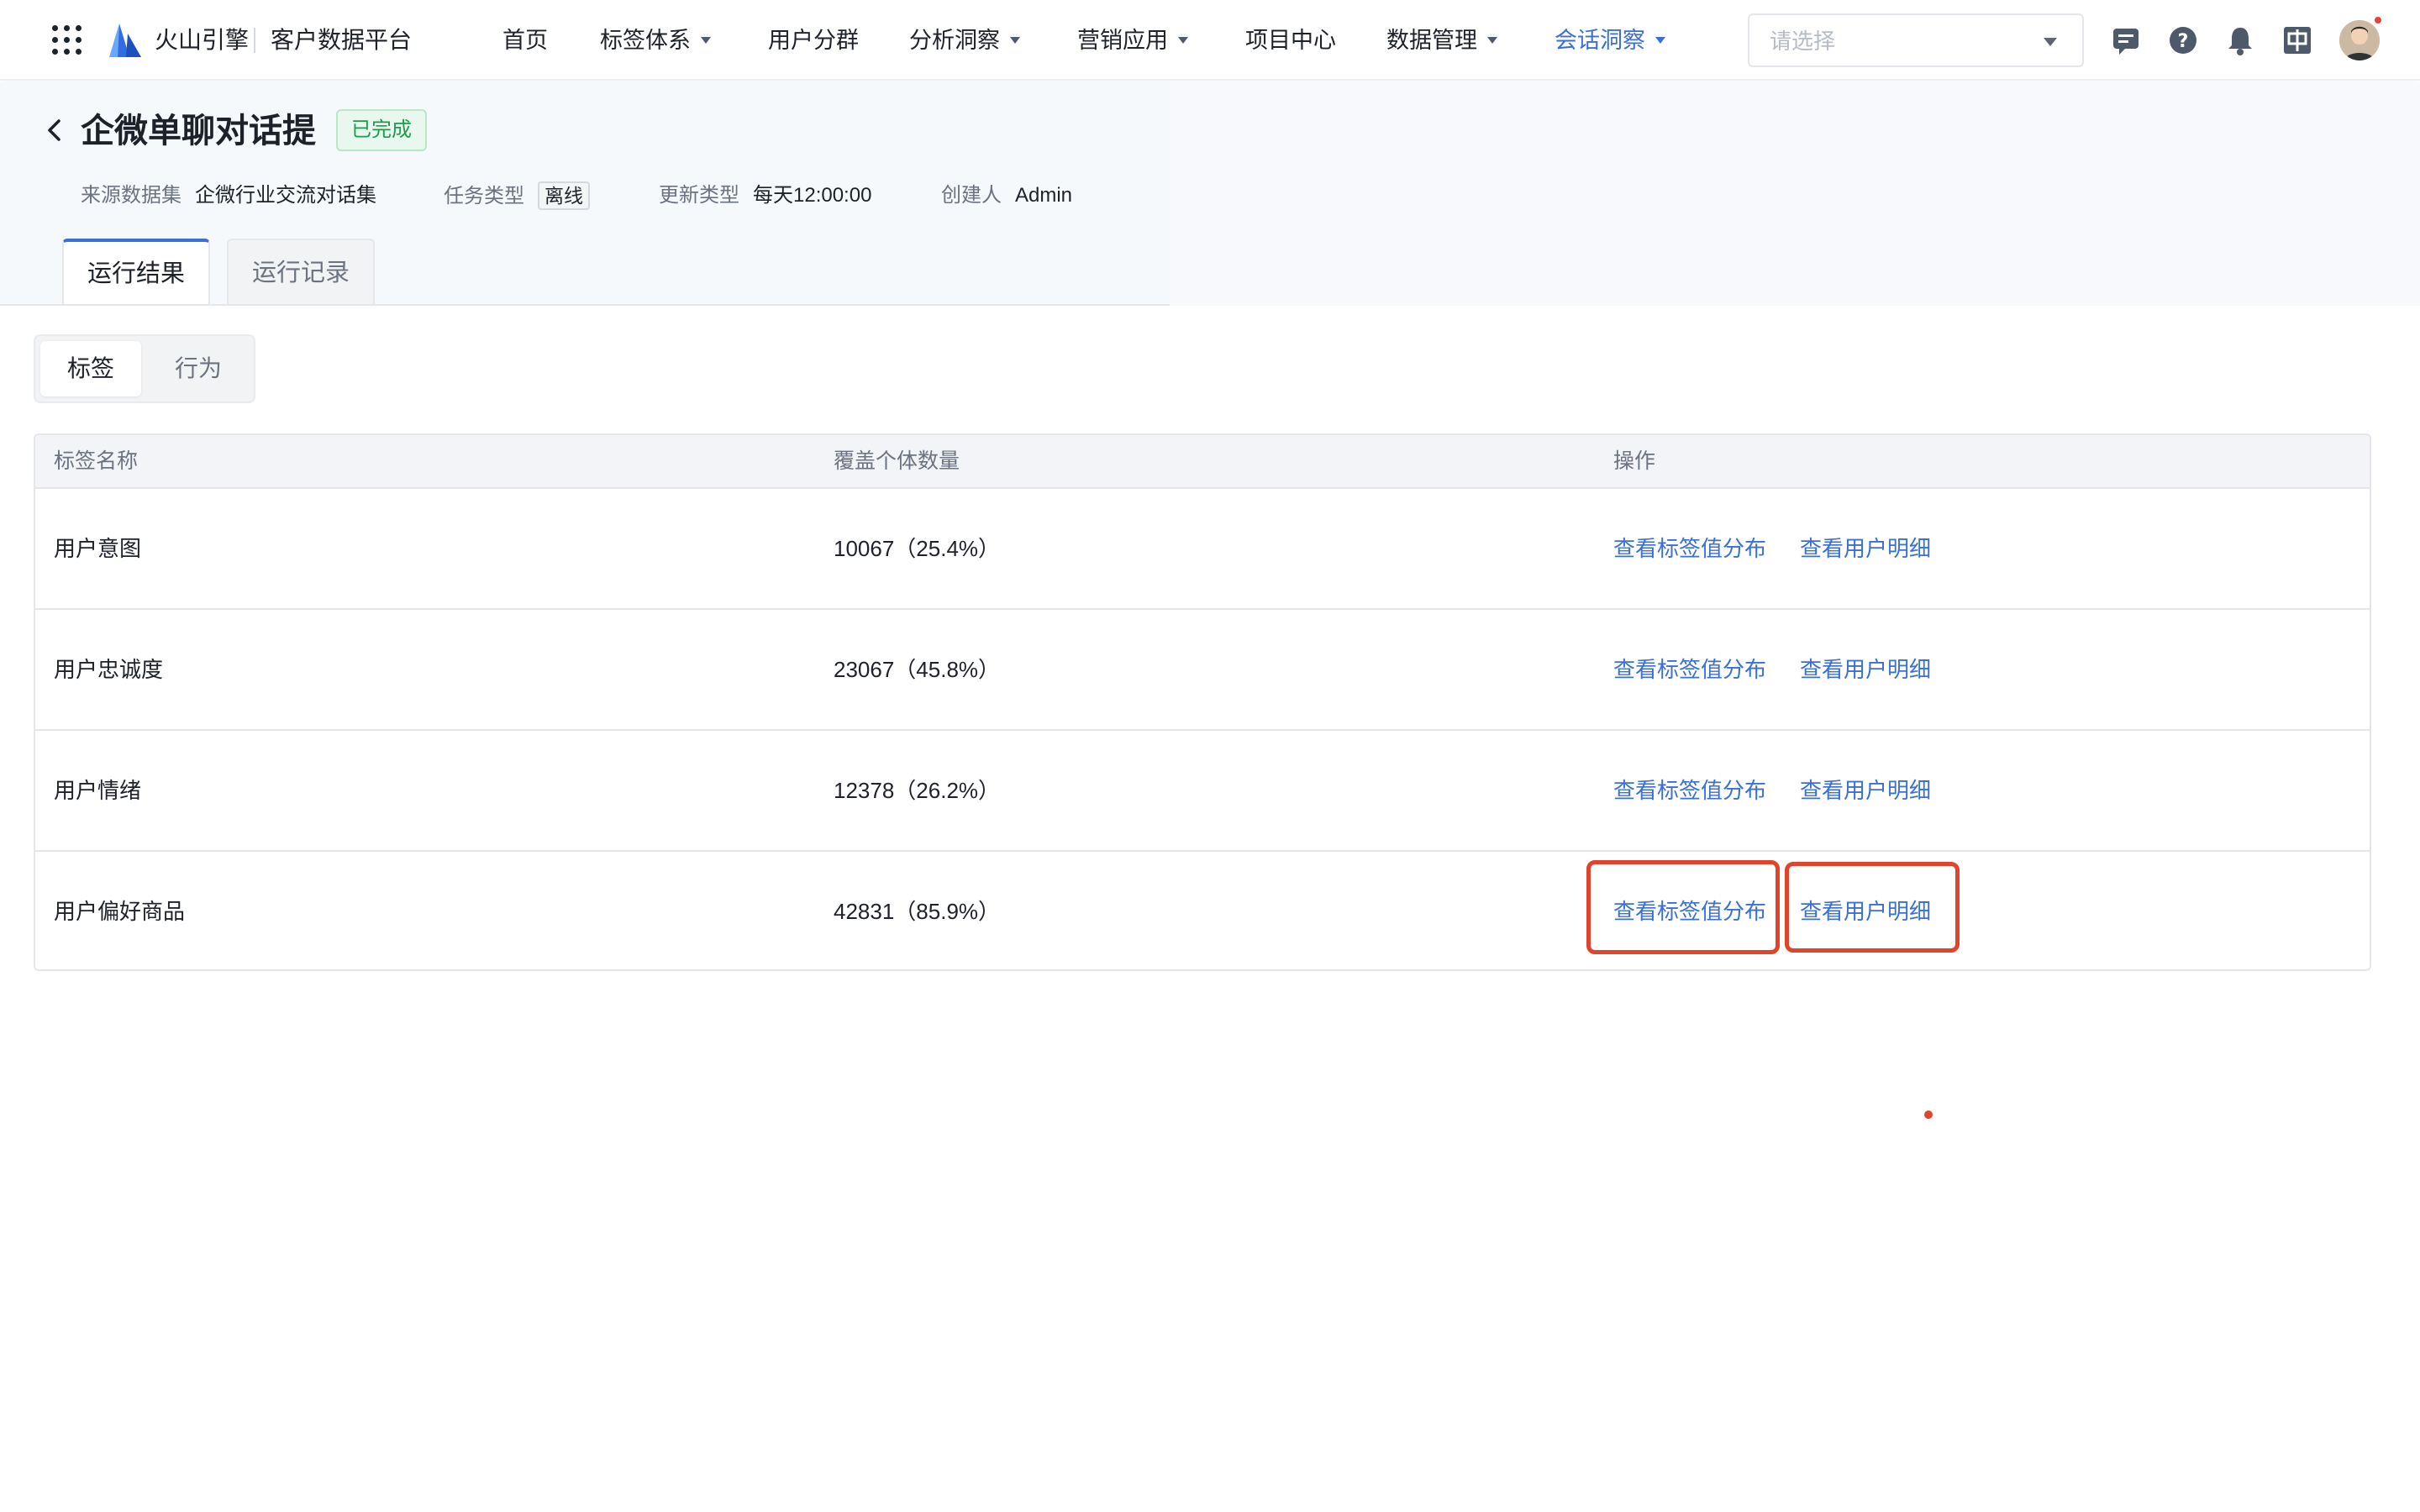 The width and height of the screenshot is (2420, 1512). I want to click on task-type-tag: 离线, so click(564, 195).